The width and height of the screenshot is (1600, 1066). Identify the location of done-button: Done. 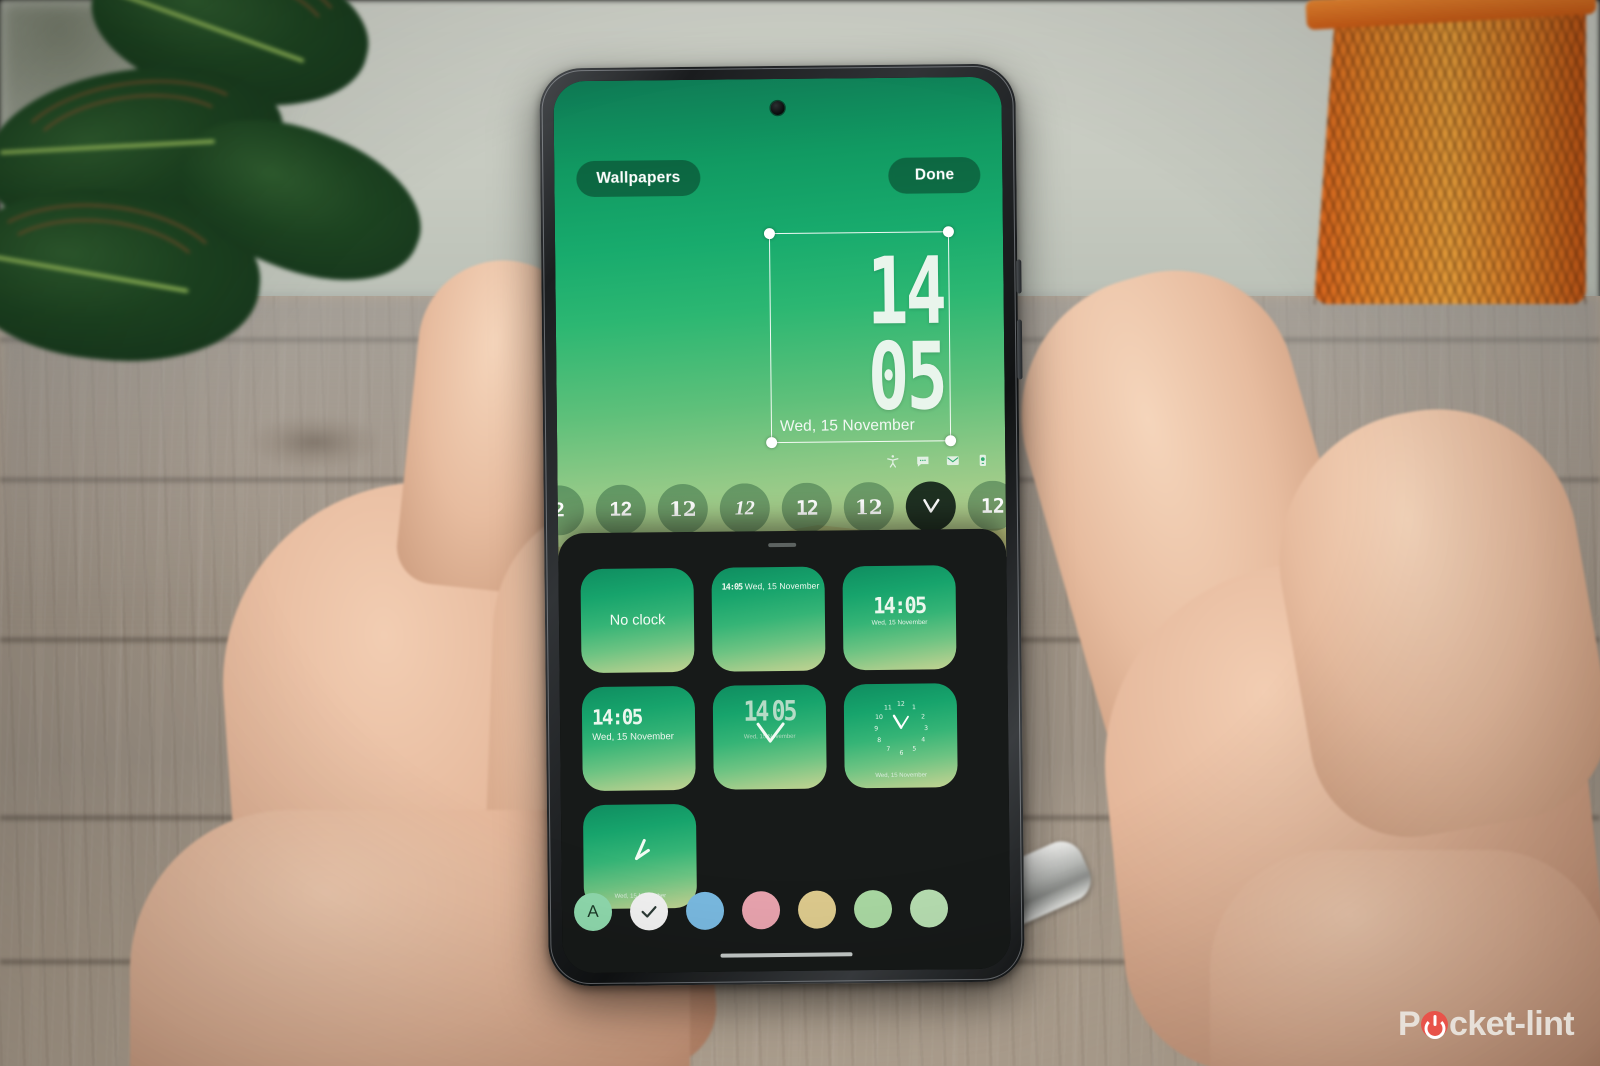
(934, 175).